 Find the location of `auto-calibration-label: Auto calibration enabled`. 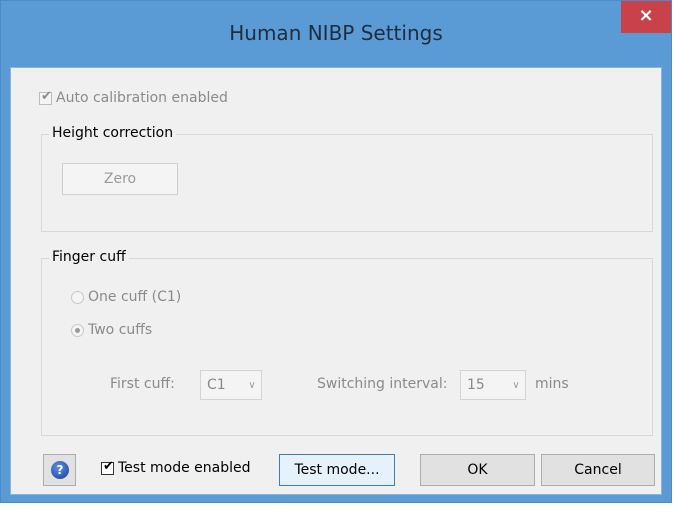

auto-calibration-label: Auto calibration enabled is located at coordinates (142, 98).